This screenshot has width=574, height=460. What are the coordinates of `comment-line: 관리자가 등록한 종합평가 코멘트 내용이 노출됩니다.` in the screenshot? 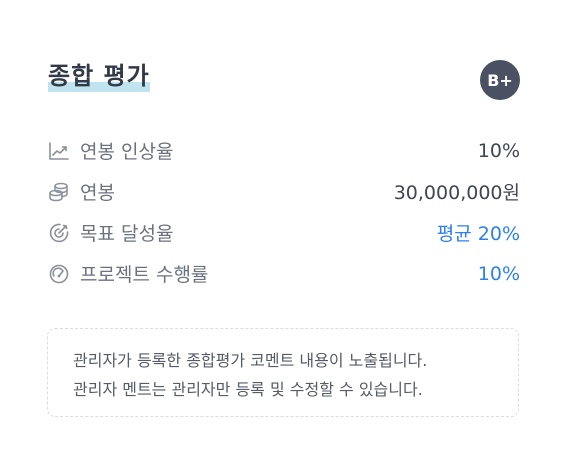 It's located at (250, 360).